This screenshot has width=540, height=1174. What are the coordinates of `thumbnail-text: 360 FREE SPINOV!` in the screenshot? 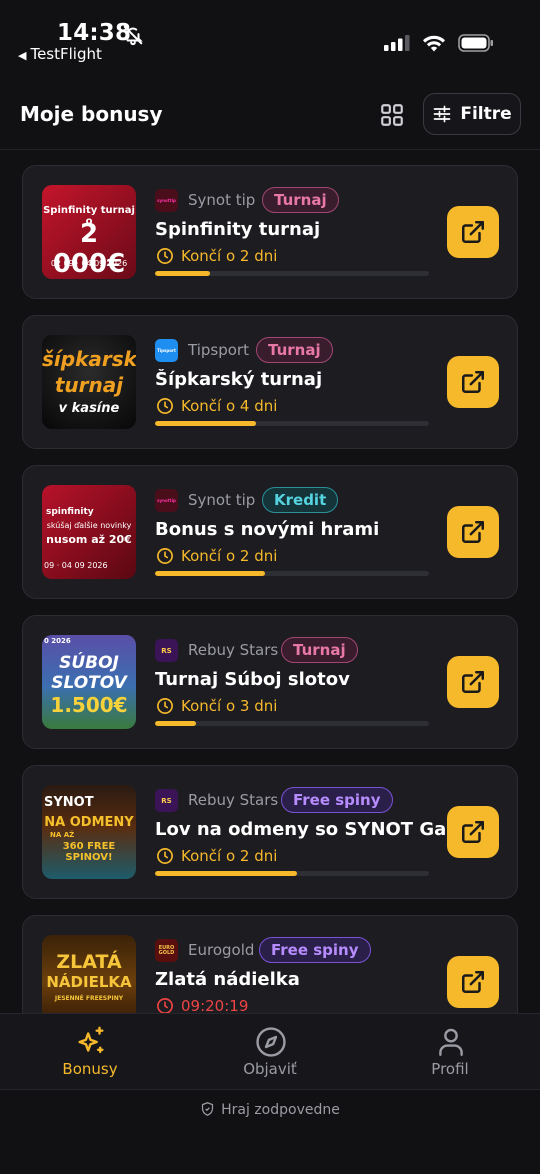 It's located at (89, 852).